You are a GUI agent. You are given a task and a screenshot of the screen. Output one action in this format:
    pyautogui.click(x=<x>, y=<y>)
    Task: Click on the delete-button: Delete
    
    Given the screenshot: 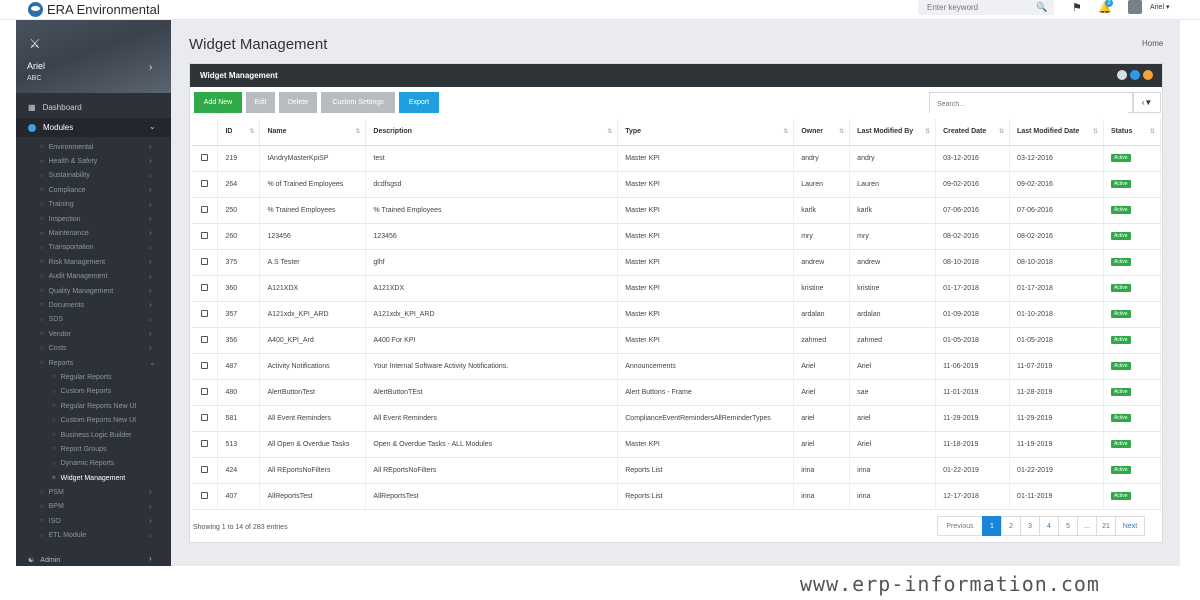 What is the action you would take?
    pyautogui.click(x=298, y=102)
    